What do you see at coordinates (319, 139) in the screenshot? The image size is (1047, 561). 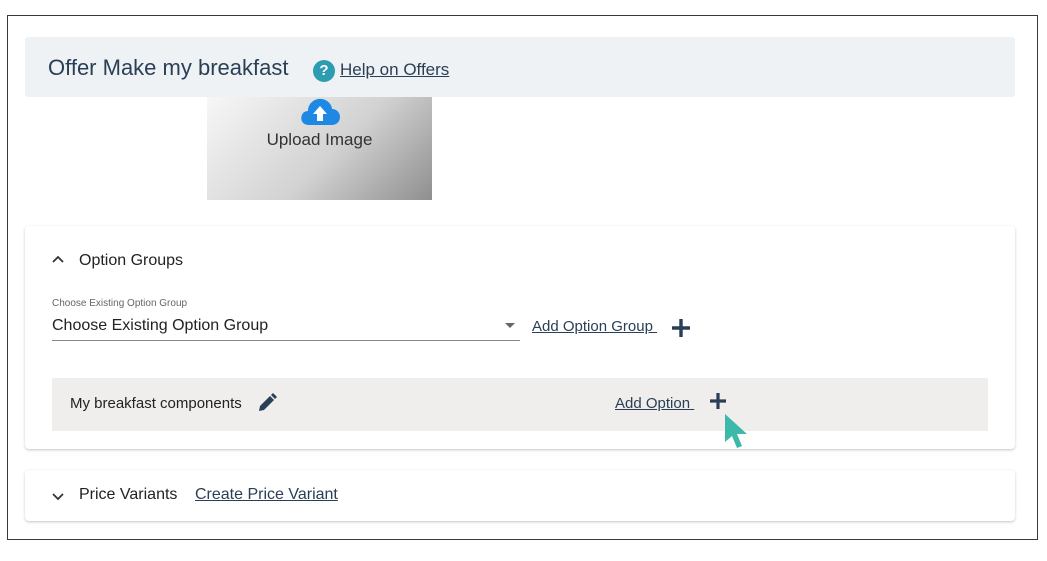 I see `upload-image-label: Upload Image` at bounding box center [319, 139].